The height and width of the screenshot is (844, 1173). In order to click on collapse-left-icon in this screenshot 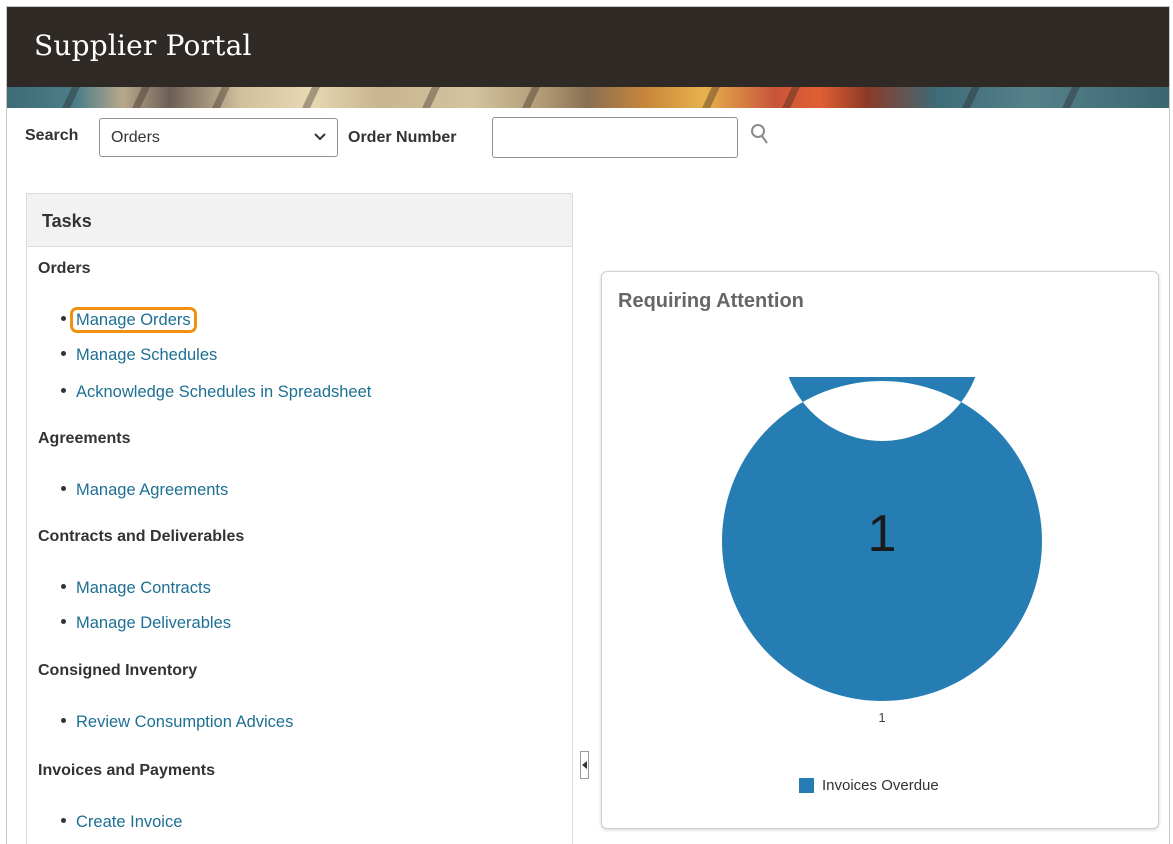, I will do `click(584, 765)`.